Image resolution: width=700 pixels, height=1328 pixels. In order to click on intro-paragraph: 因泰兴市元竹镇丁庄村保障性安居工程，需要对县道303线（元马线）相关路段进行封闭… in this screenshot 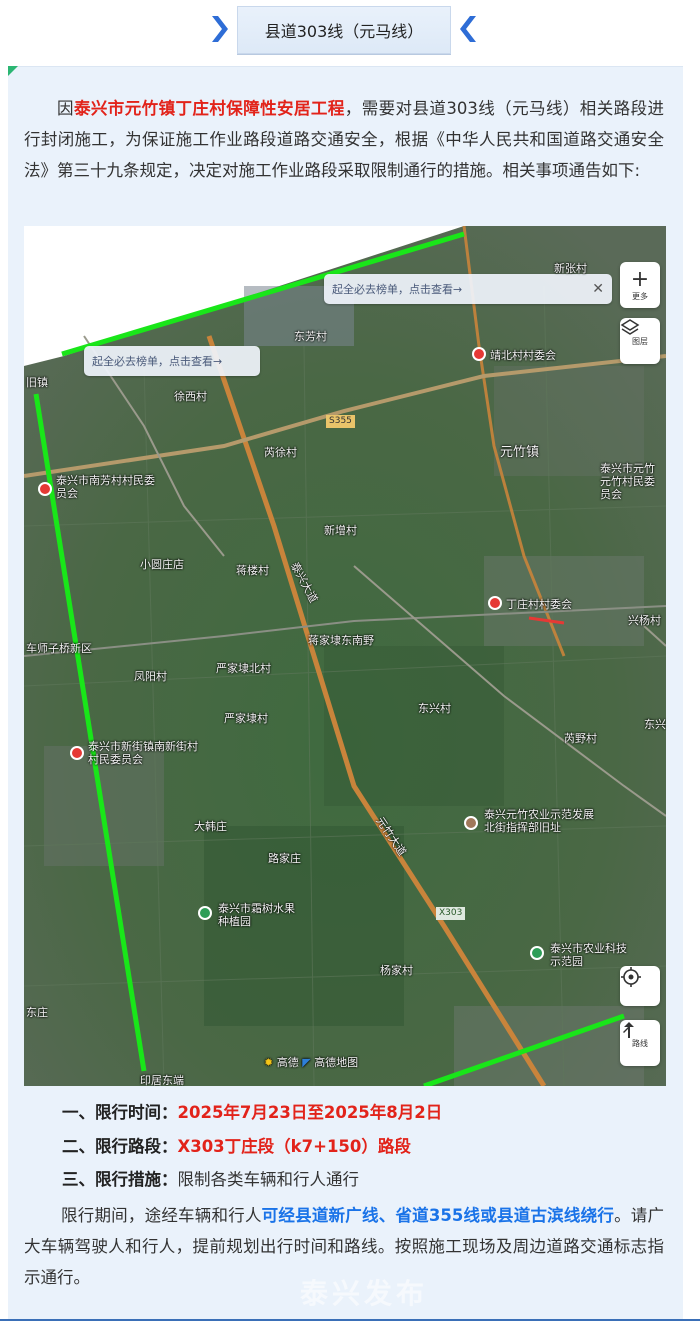, I will do `click(344, 139)`.